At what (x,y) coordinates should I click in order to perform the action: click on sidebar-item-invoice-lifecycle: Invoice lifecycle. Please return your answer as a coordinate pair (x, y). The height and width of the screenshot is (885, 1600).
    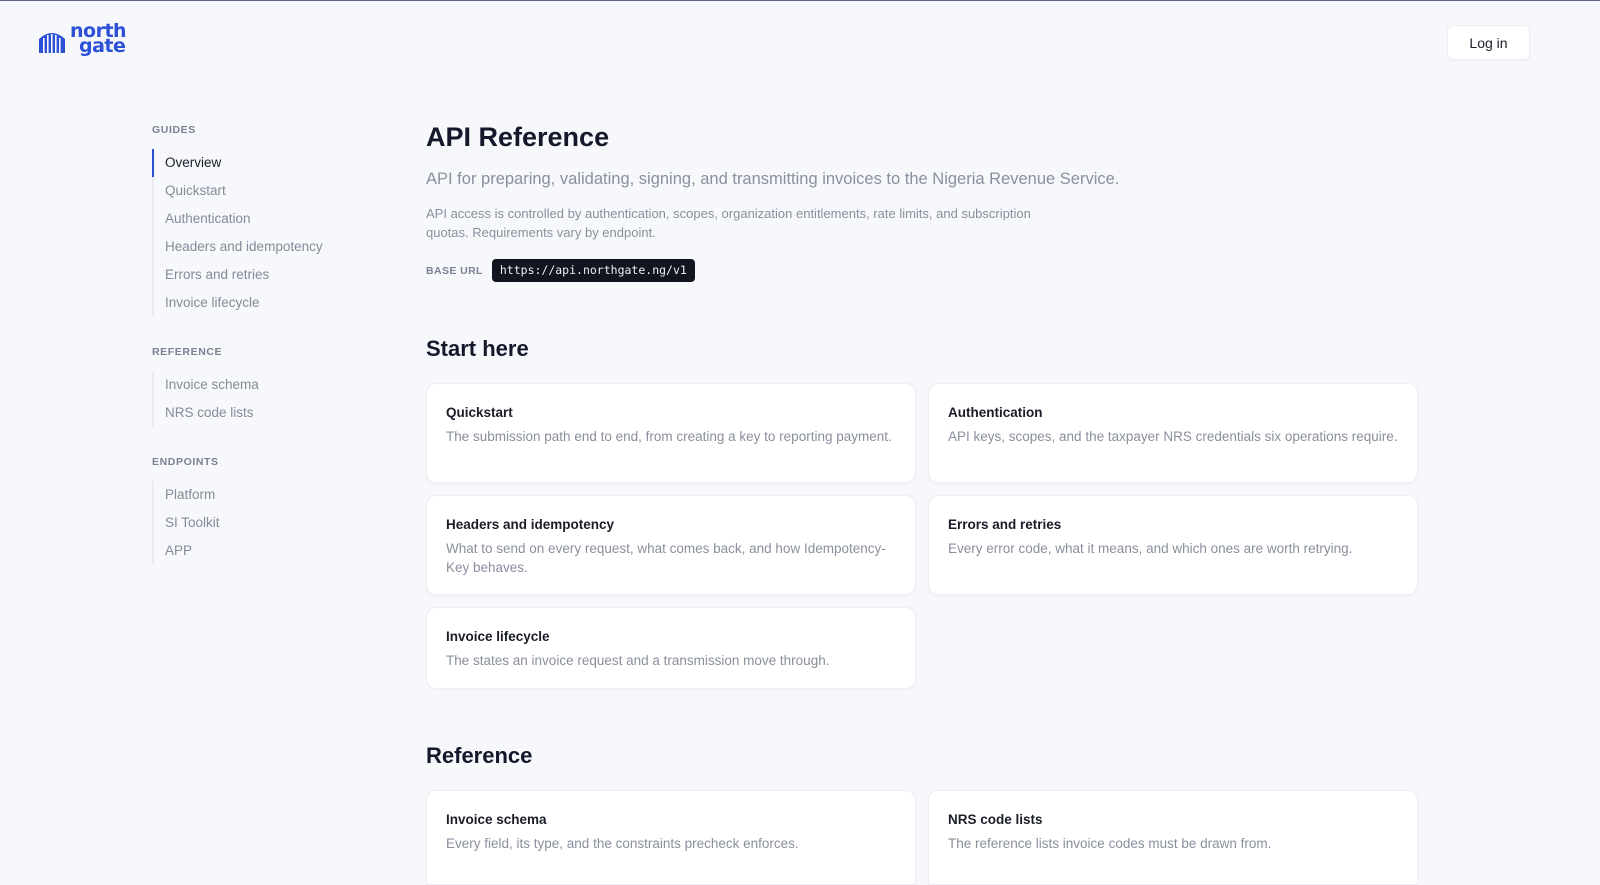
    Looking at the image, I should click on (267, 303).